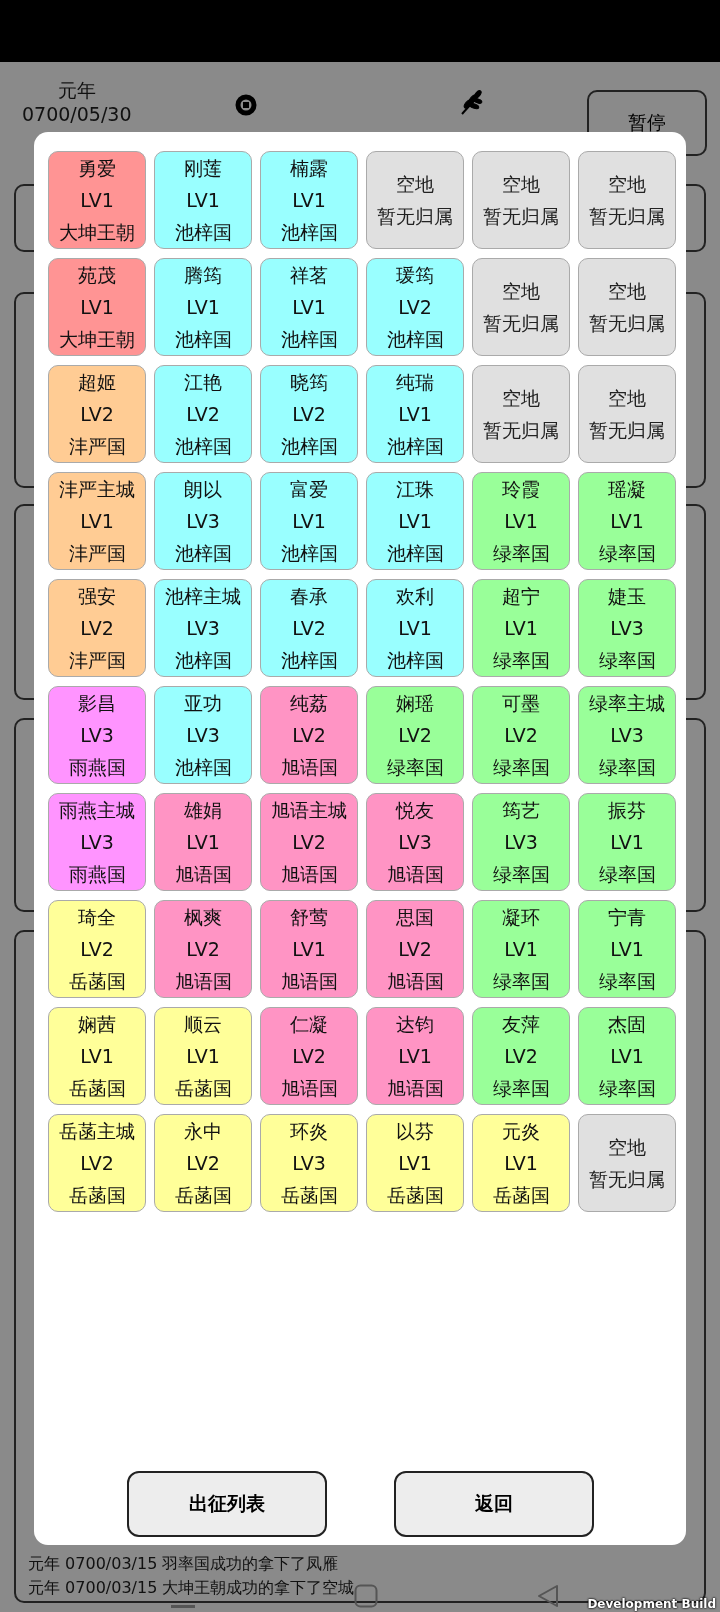 The width and height of the screenshot is (720, 1612). What do you see at coordinates (415, 949) in the screenshot?
I see `territory-tile: 思国 LV2 旭语国` at bounding box center [415, 949].